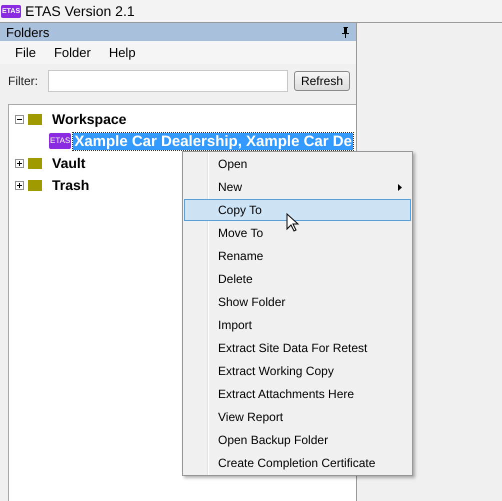  What do you see at coordinates (28, 32) in the screenshot?
I see `panel-title: Folders` at bounding box center [28, 32].